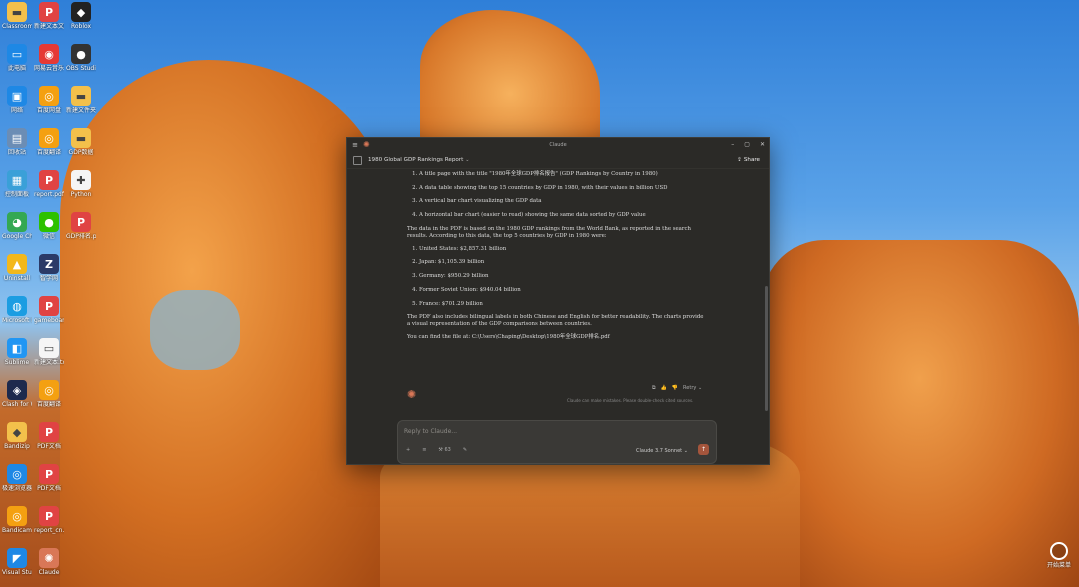 The width and height of the screenshot is (1079, 587). What do you see at coordinates (195, 330) in the screenshot?
I see `wallpaper-valley` at bounding box center [195, 330].